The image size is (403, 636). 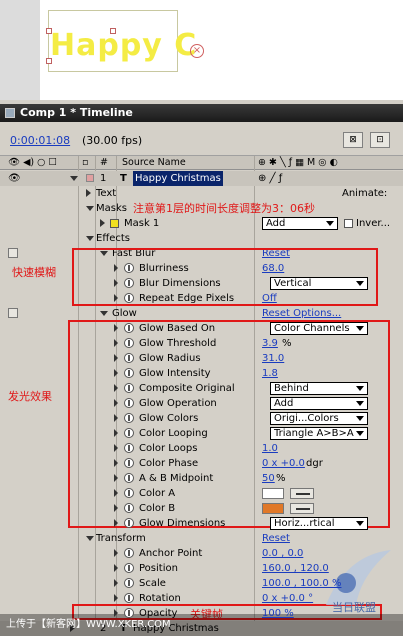 What do you see at coordinates (201, 508) in the screenshot?
I see `glow-property-row: Color B` at bounding box center [201, 508].